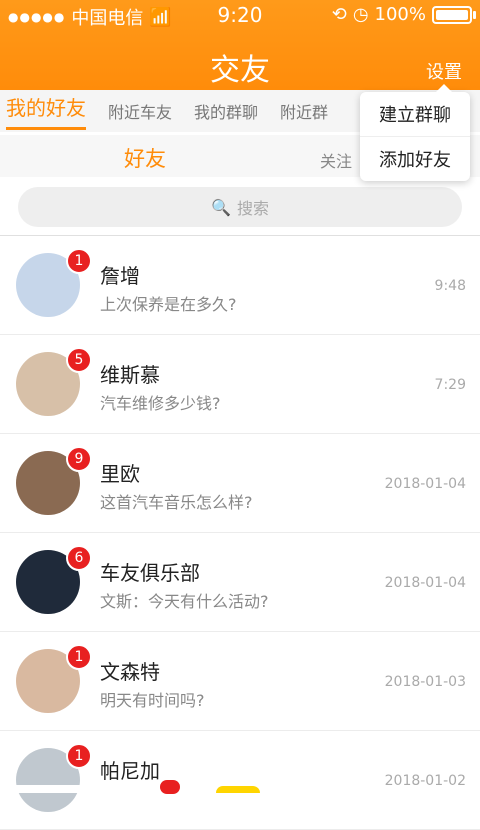 Image resolution: width=480 pixels, height=830 pixels. I want to click on message-time: 7:29, so click(450, 385).